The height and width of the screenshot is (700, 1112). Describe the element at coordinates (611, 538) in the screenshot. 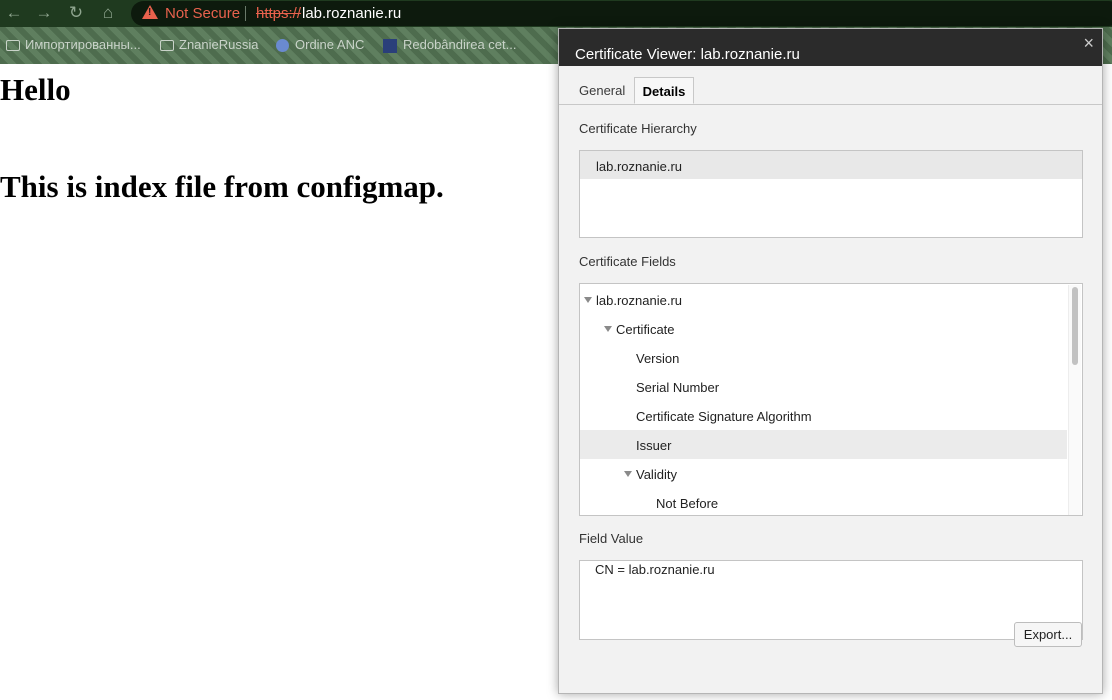

I see `field-value-label: Field Value` at that location.